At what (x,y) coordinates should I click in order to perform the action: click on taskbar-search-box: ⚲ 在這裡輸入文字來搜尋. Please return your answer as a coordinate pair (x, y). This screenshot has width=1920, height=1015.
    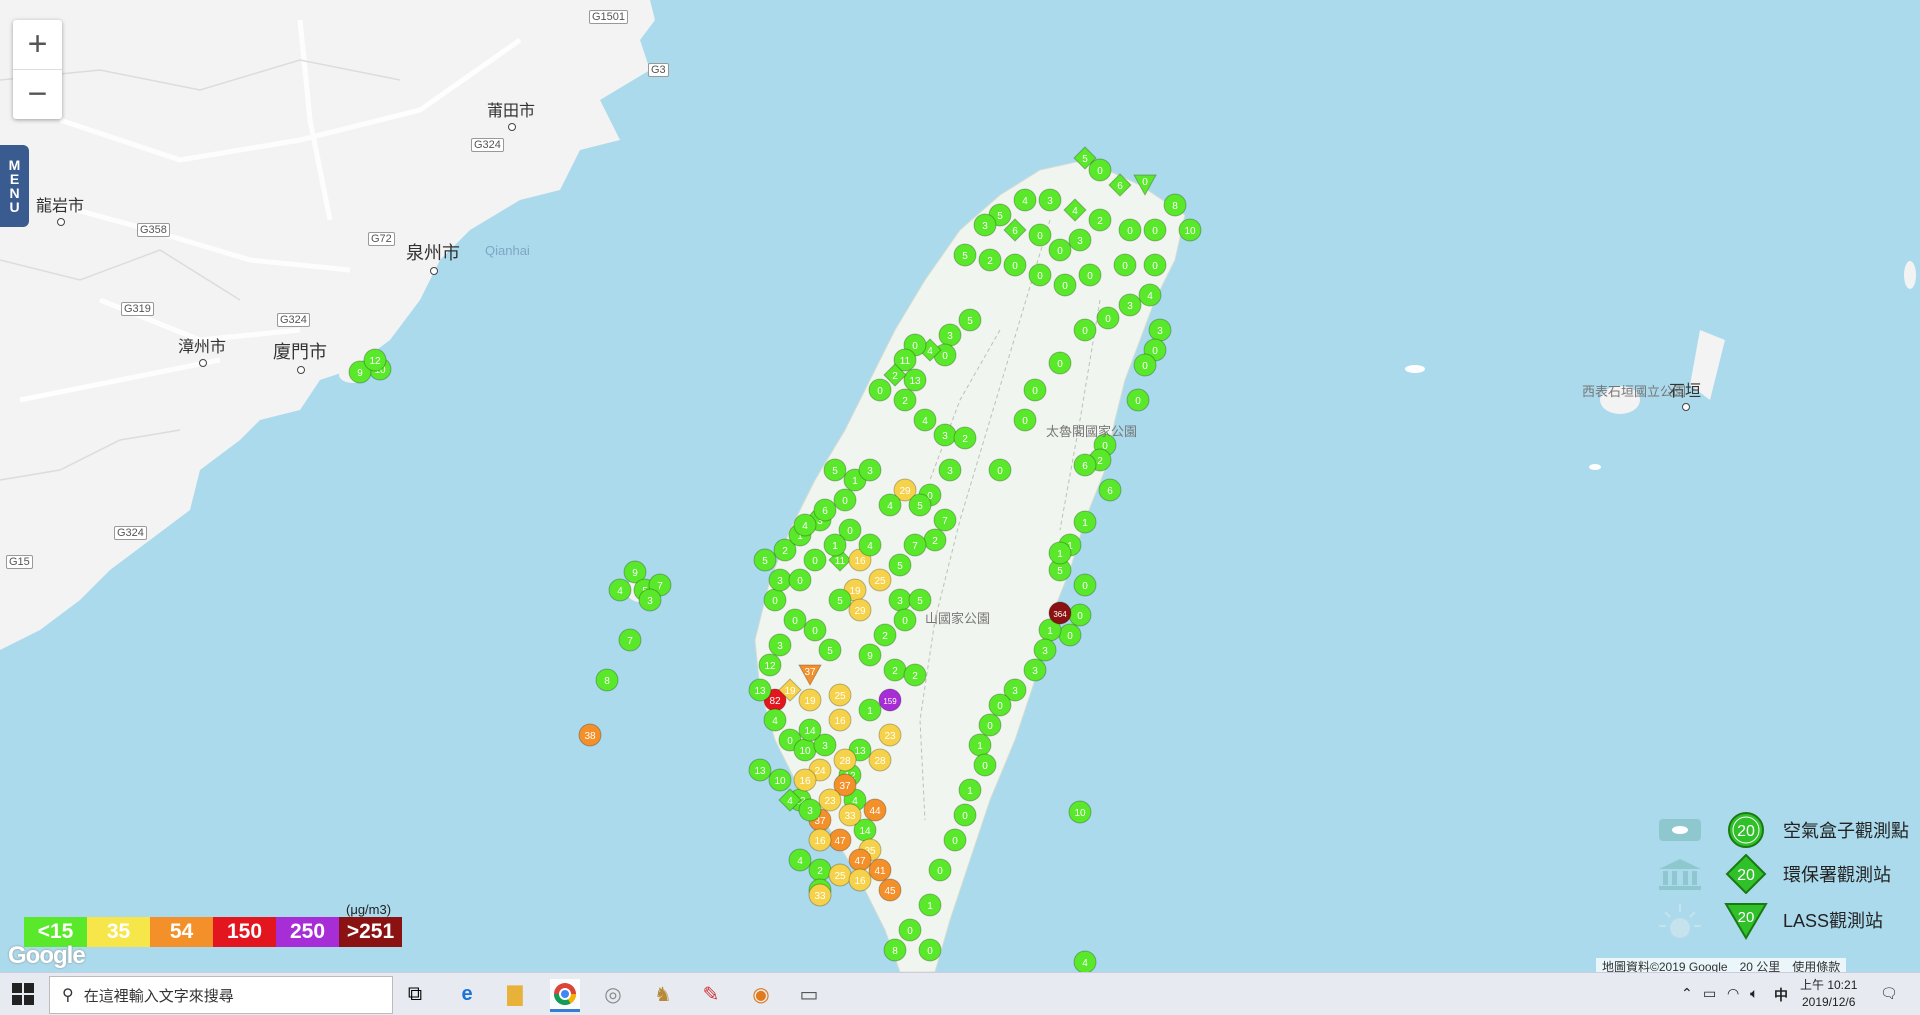
    Looking at the image, I should click on (221, 995).